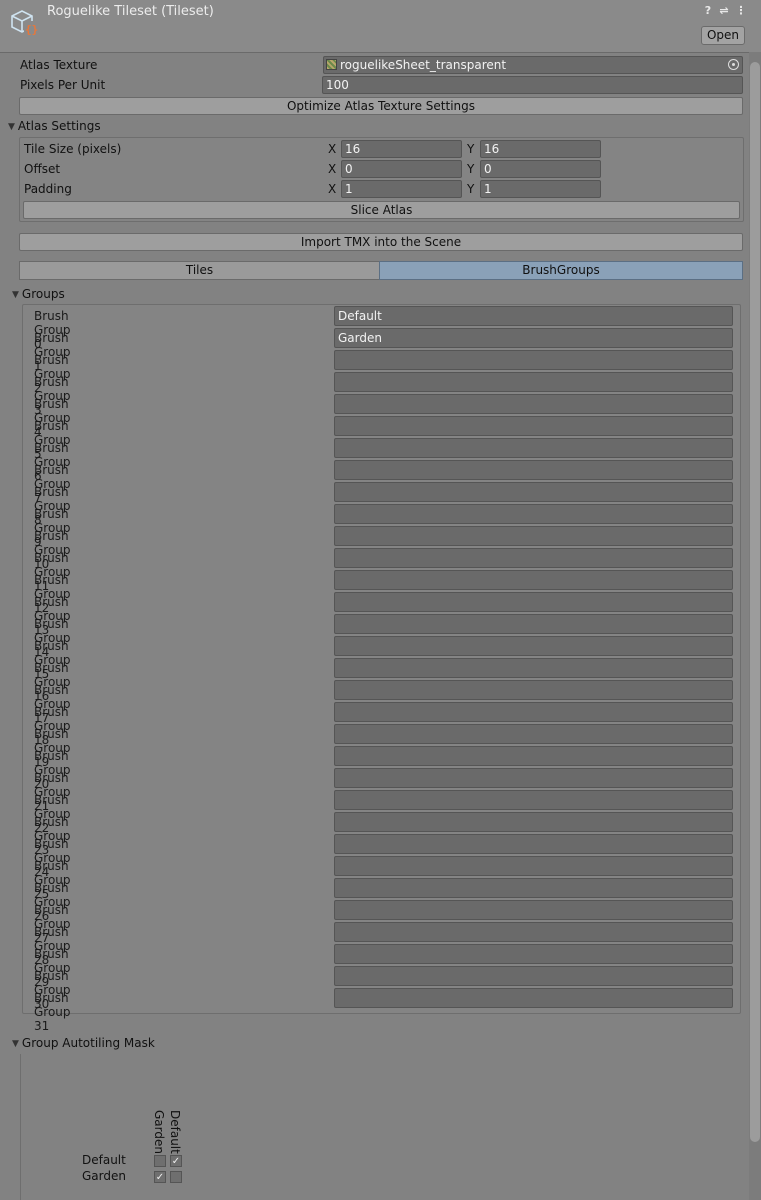 The height and width of the screenshot is (1200, 761). I want to click on mask-column-default: Default, so click(175, 1132).